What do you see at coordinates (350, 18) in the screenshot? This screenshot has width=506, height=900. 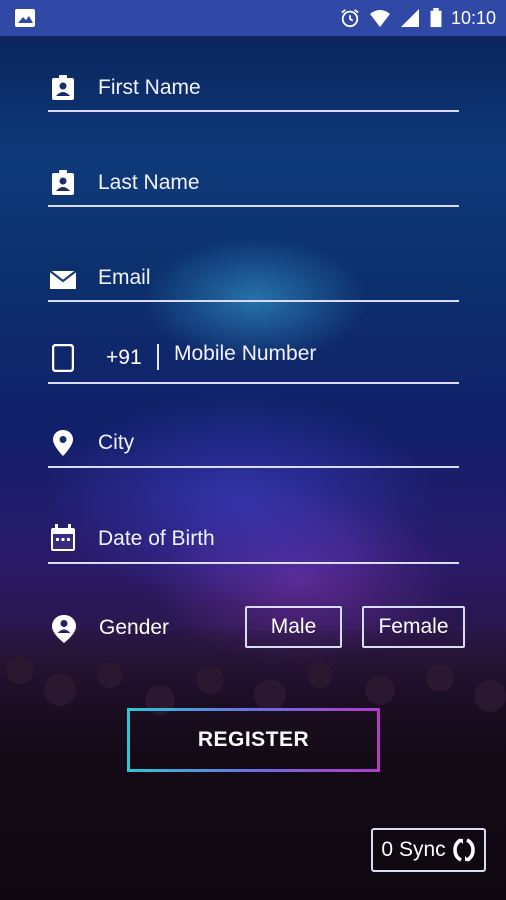 I see `alarm-icon` at bounding box center [350, 18].